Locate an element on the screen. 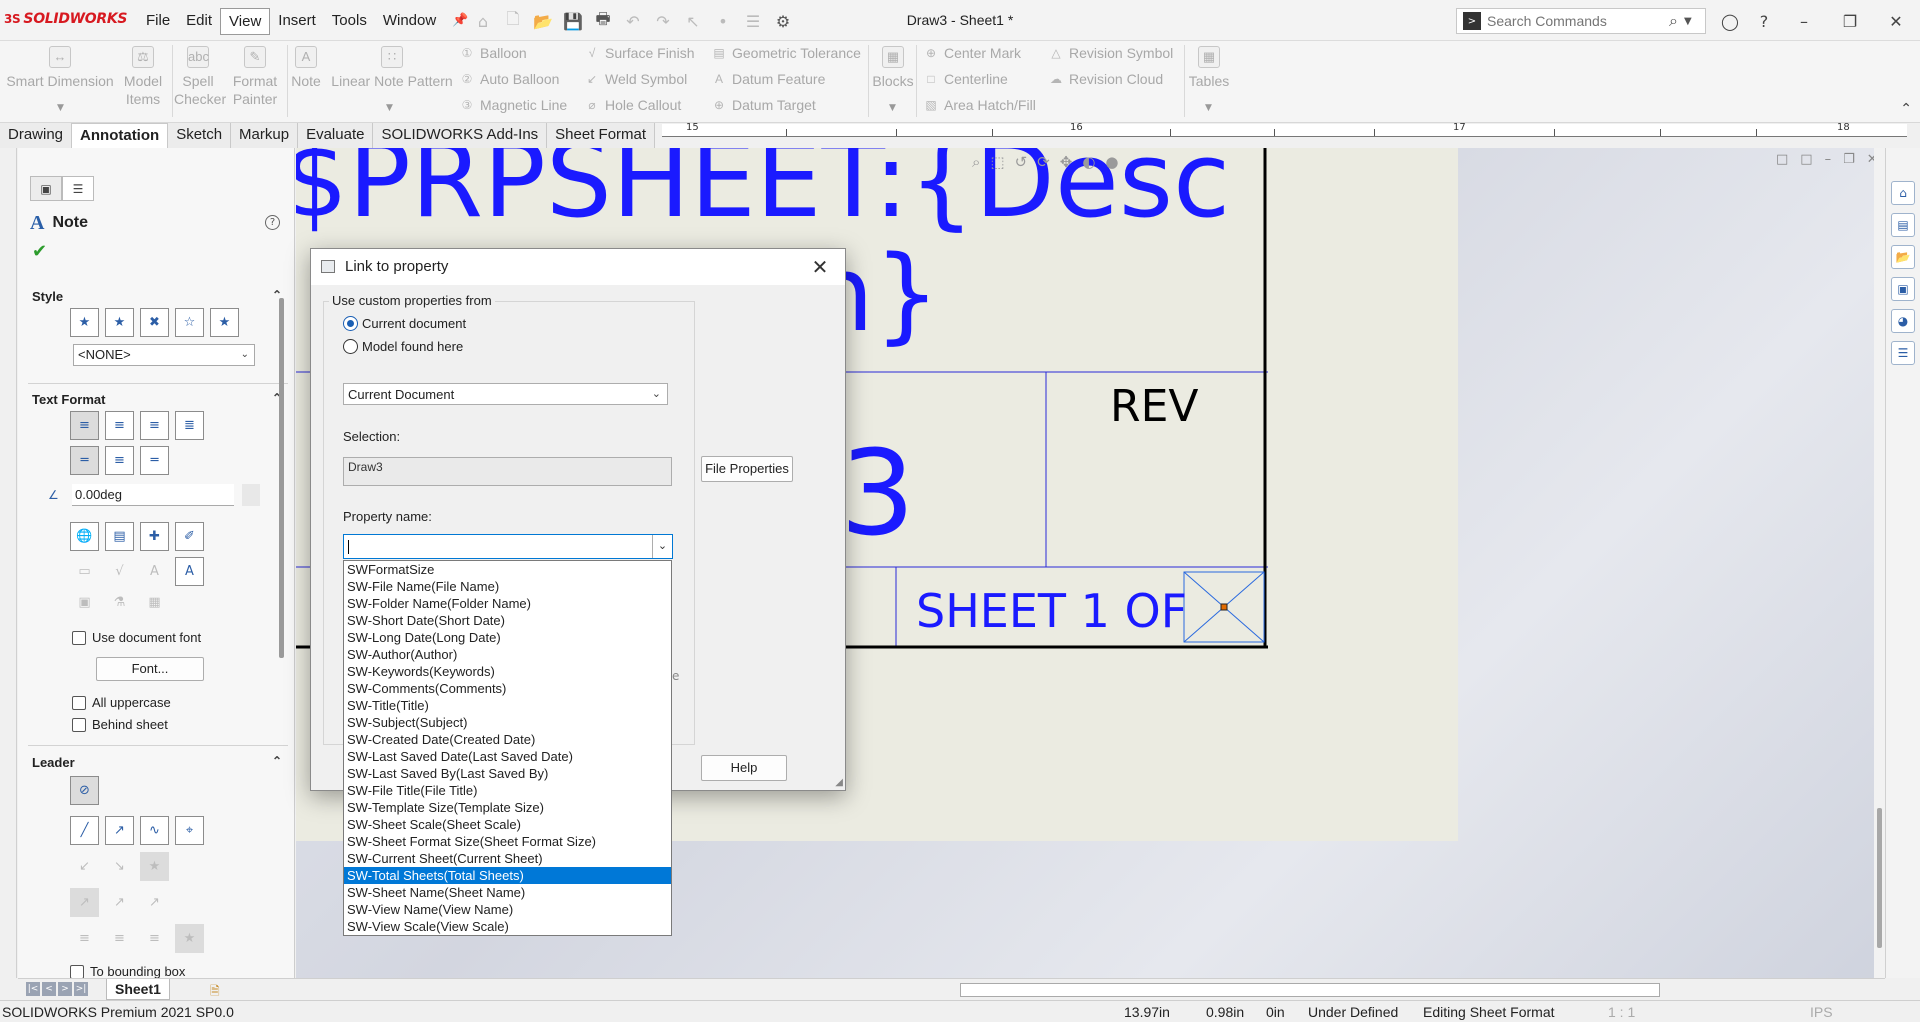 Image resolution: width=1920 pixels, height=1022 pixels. list-item: SW-Title(Title) is located at coordinates (507, 705).